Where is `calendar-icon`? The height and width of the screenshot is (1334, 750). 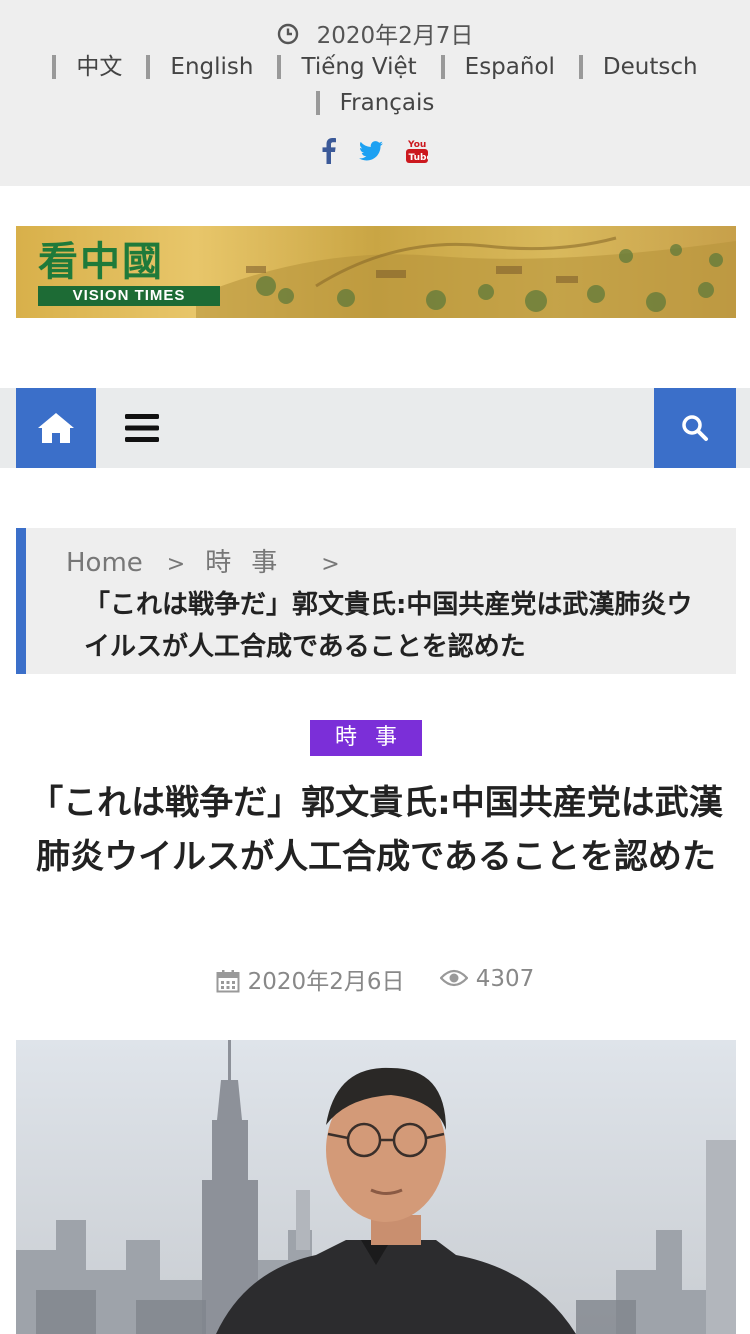
calendar-icon is located at coordinates (228, 980).